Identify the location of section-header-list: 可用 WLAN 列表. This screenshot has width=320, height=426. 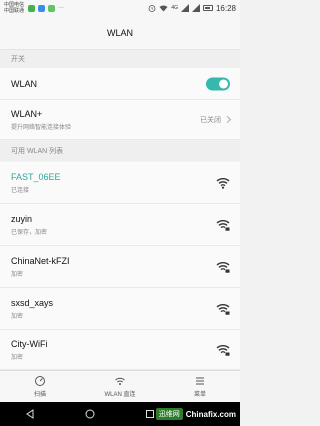
(120, 151).